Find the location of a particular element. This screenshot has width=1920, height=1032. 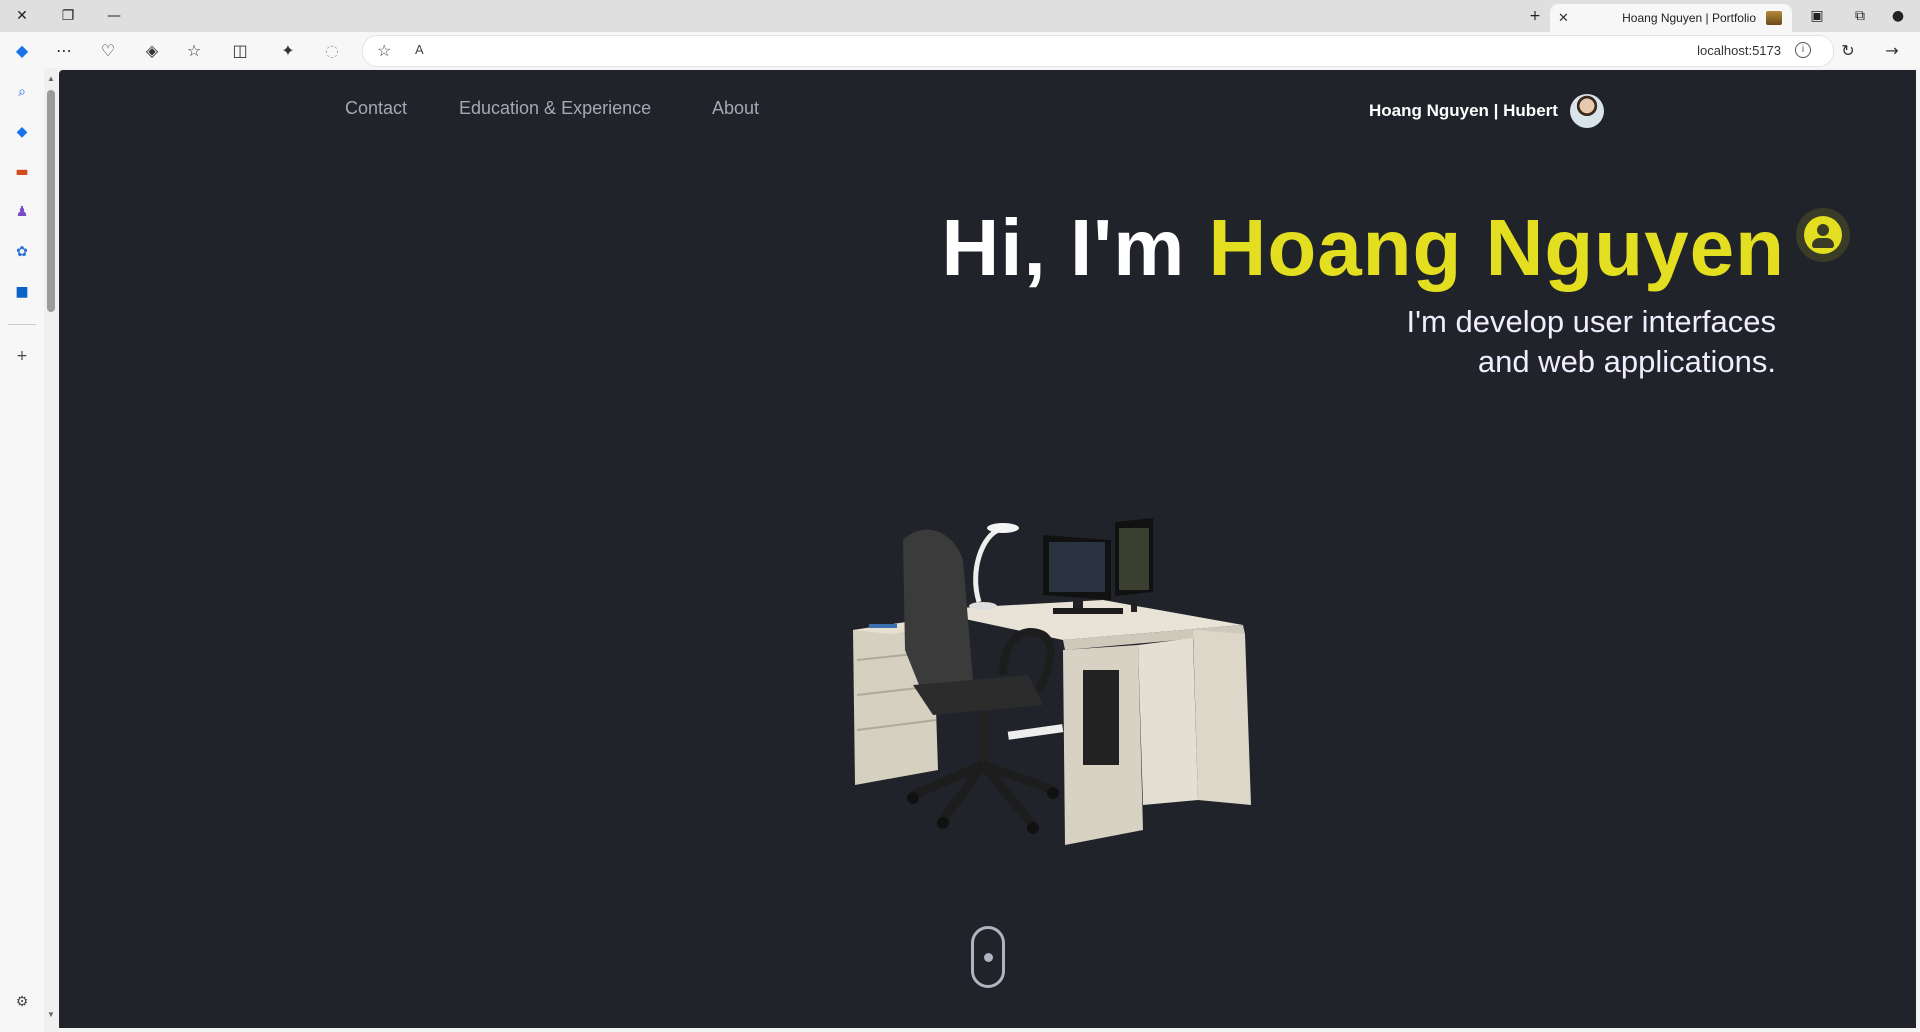

games-icon: ♟ is located at coordinates (22, 212).